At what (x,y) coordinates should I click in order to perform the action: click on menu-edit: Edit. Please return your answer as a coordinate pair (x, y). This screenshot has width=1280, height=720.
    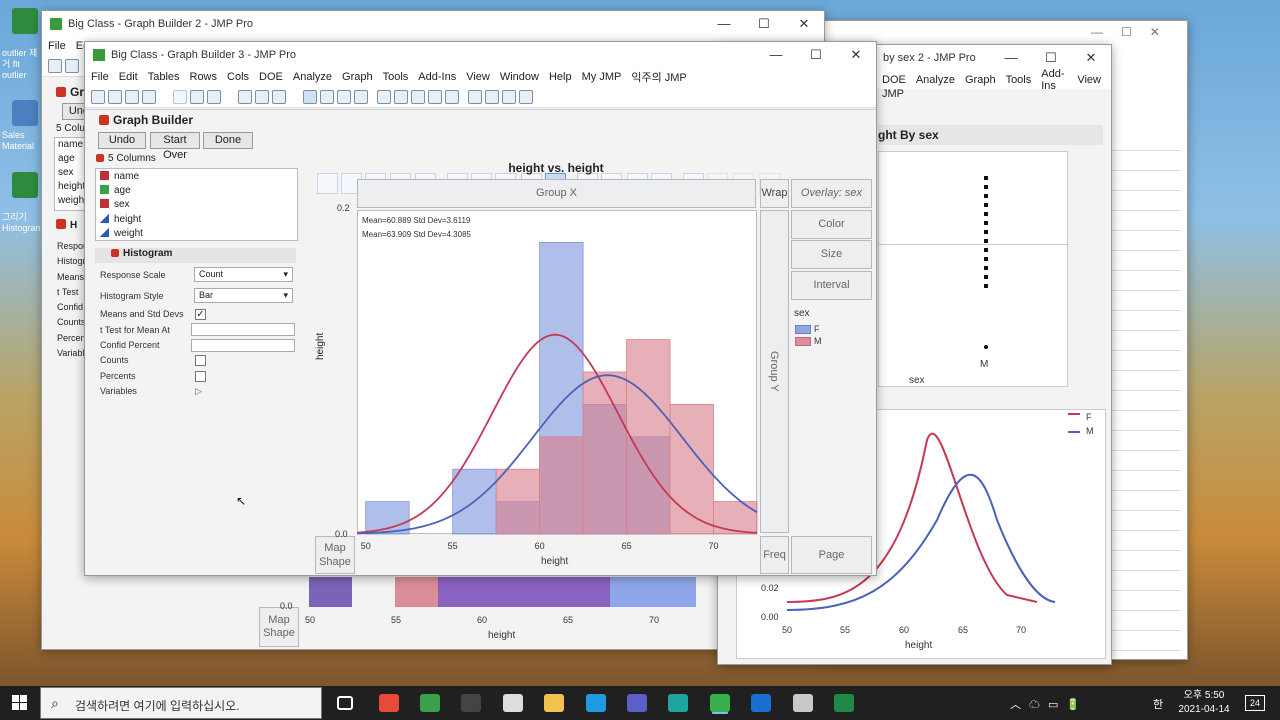
    Looking at the image, I should click on (128, 77).